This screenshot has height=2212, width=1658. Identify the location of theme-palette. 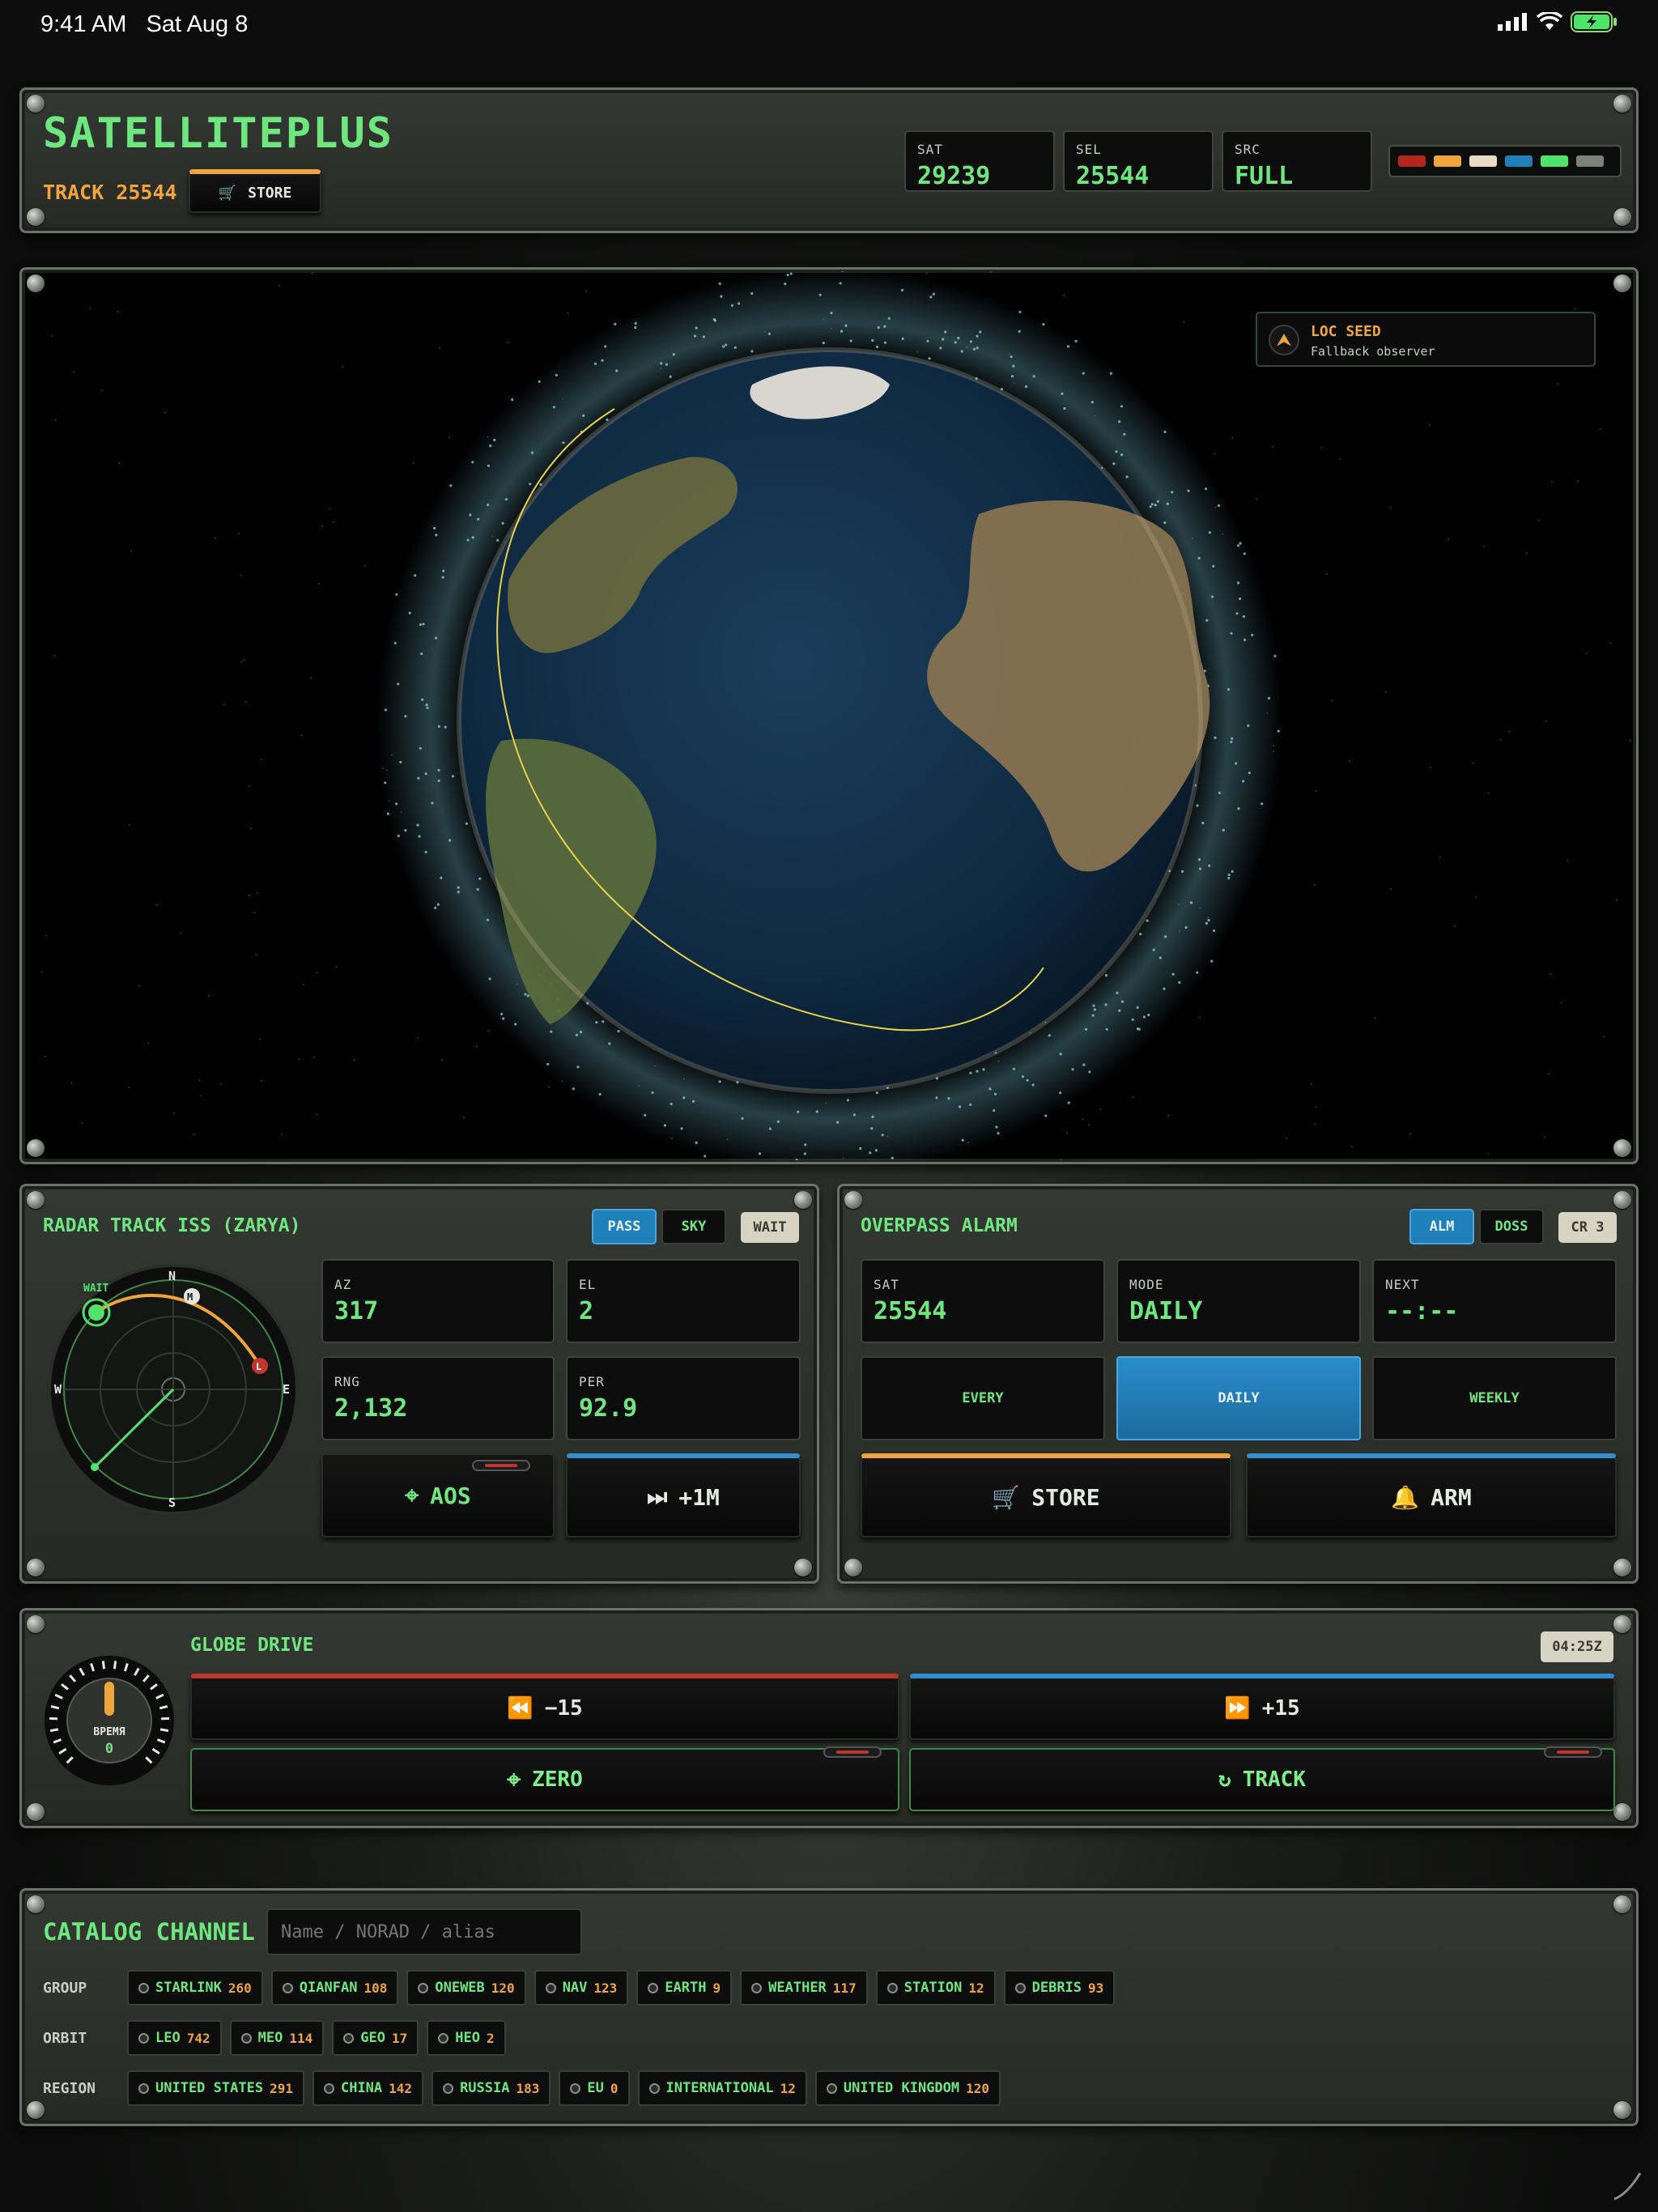
(1505, 161).